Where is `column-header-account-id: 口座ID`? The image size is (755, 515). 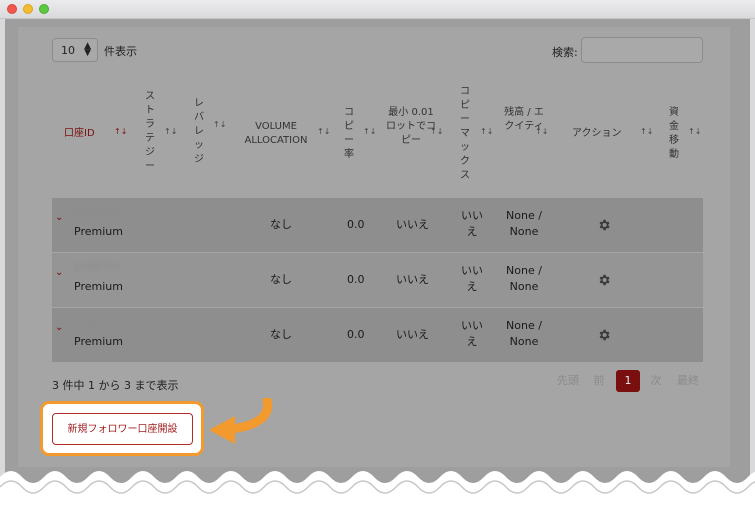 column-header-account-id: 口座ID is located at coordinates (79, 134).